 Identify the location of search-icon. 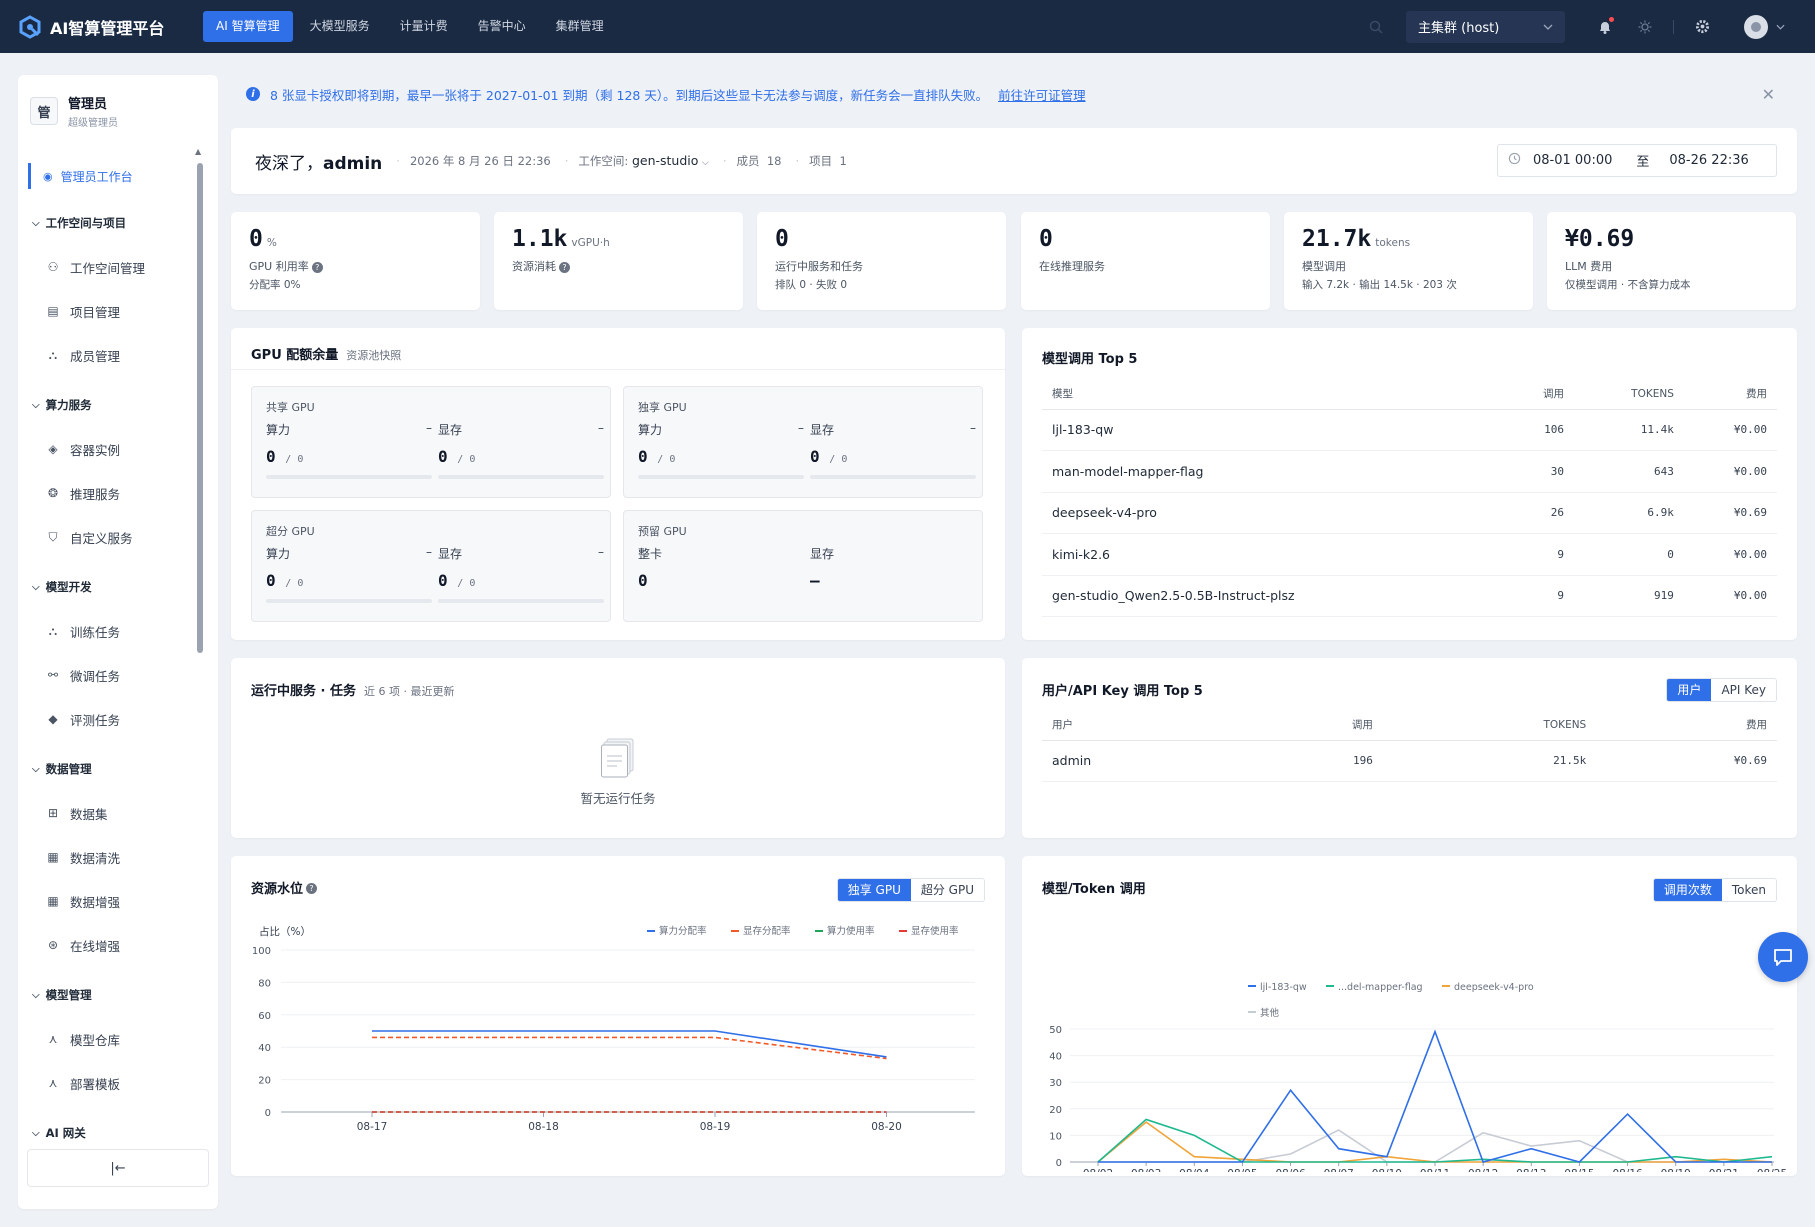
(1376, 27).